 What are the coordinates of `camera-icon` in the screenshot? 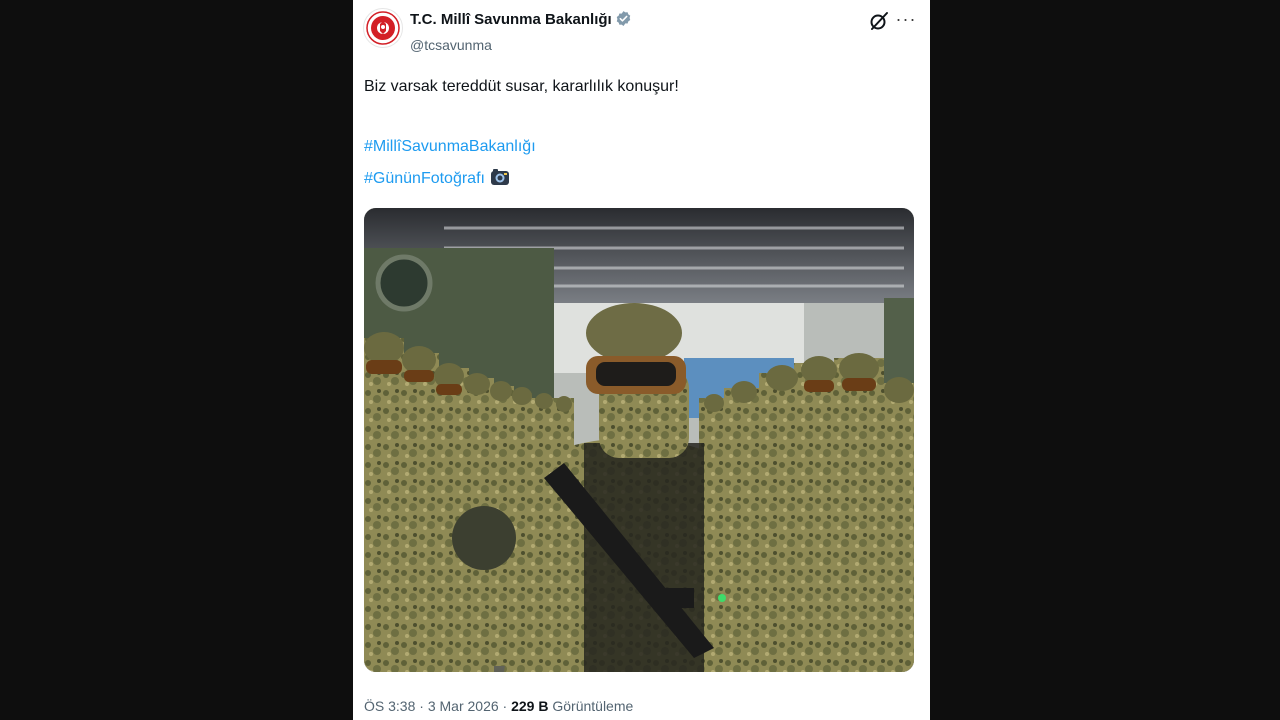 It's located at (500, 179).